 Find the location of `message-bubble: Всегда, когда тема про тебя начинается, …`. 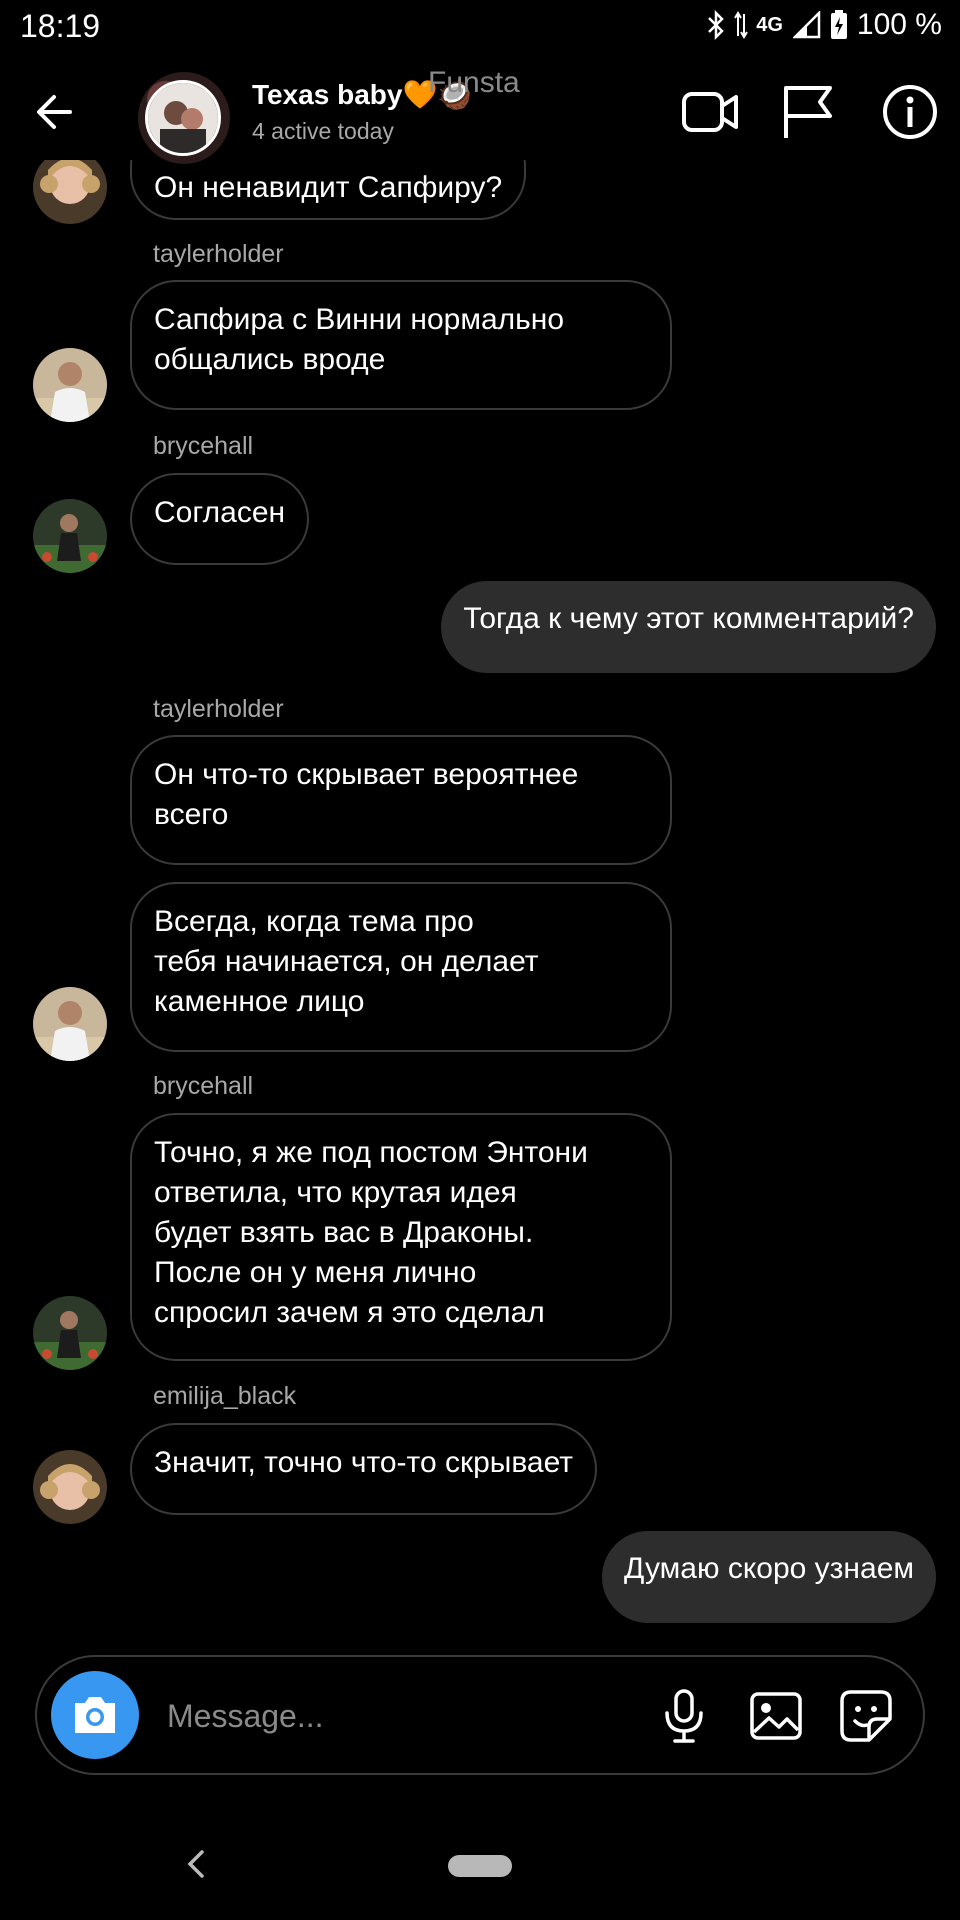

message-bubble: Всегда, когда тема про тебя начинается, … is located at coordinates (401, 967).